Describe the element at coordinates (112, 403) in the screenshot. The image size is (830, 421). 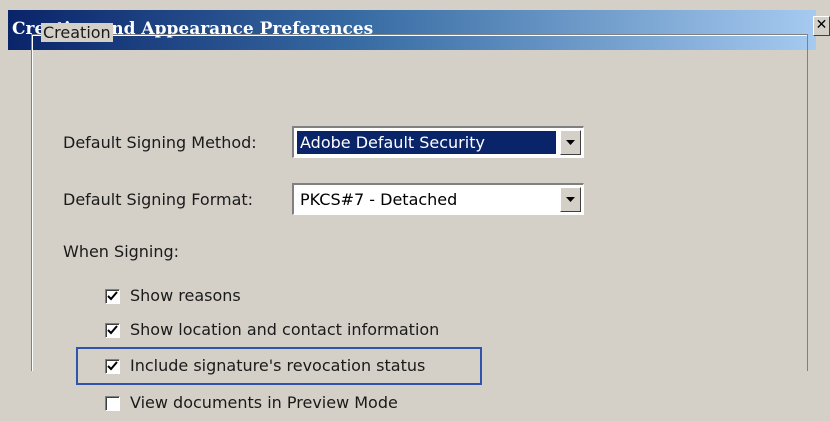
I see `preview-mode-checkbox` at that location.